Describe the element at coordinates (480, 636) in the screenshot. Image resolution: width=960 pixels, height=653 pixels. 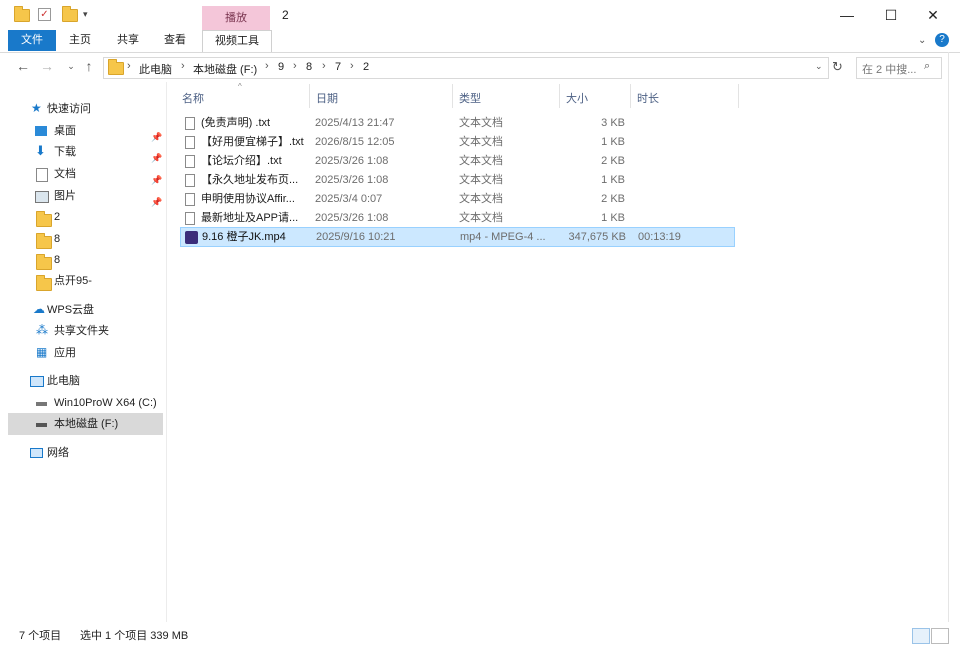
I see `status-bar: 7 个项目 选中 1 个项目 339 MB` at that location.